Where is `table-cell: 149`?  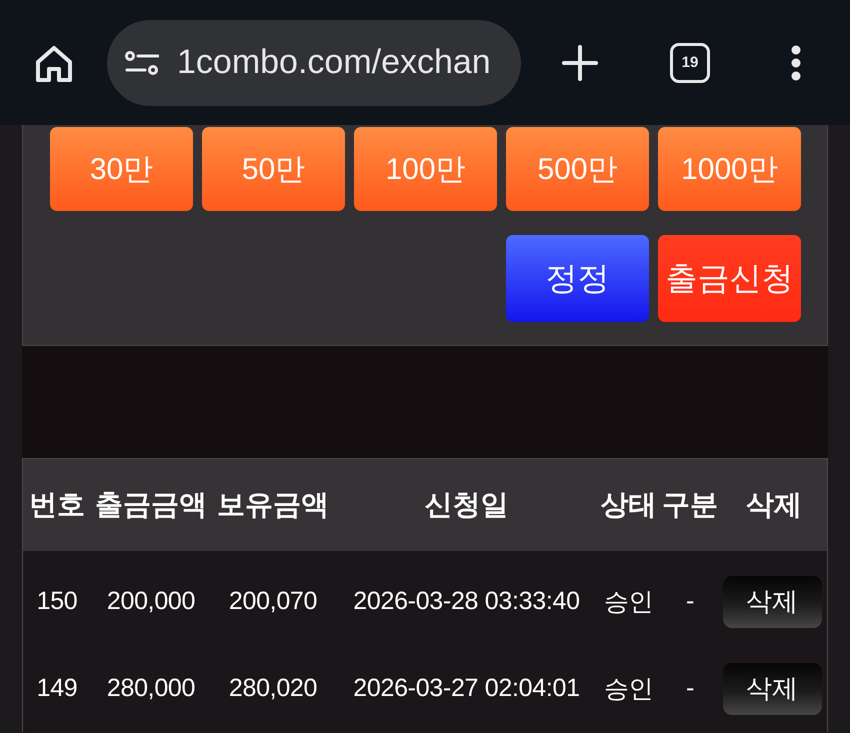
table-cell: 149 is located at coordinates (57, 688).